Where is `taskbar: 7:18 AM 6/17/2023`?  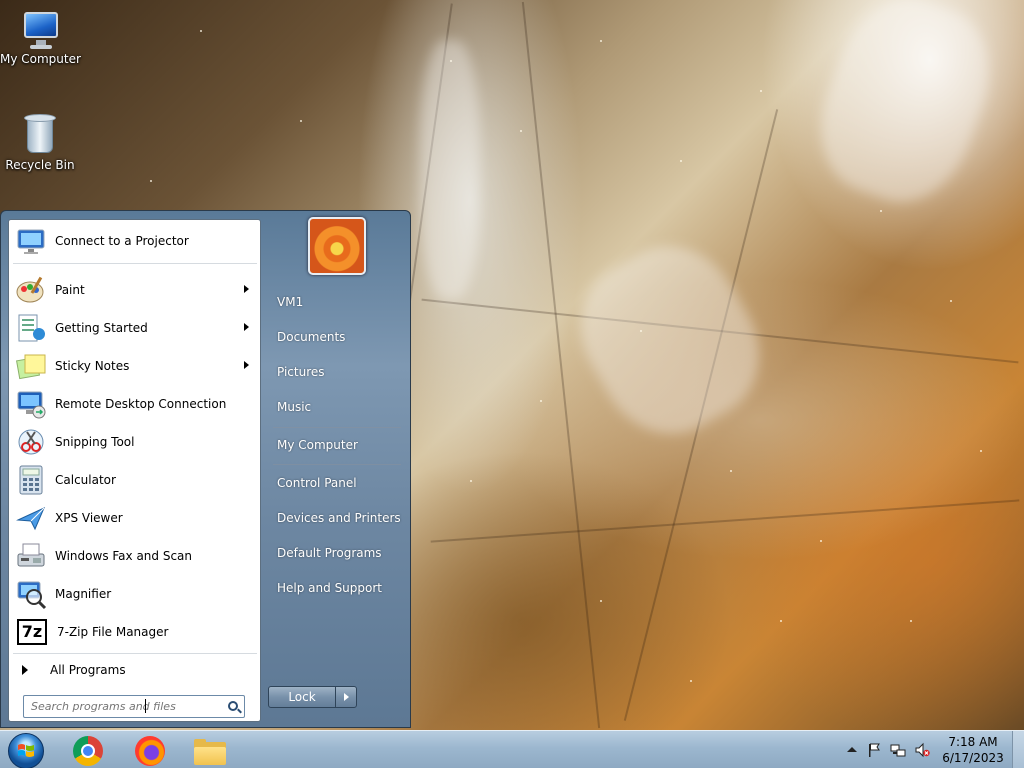 taskbar: 7:18 AM 6/17/2023 is located at coordinates (512, 749).